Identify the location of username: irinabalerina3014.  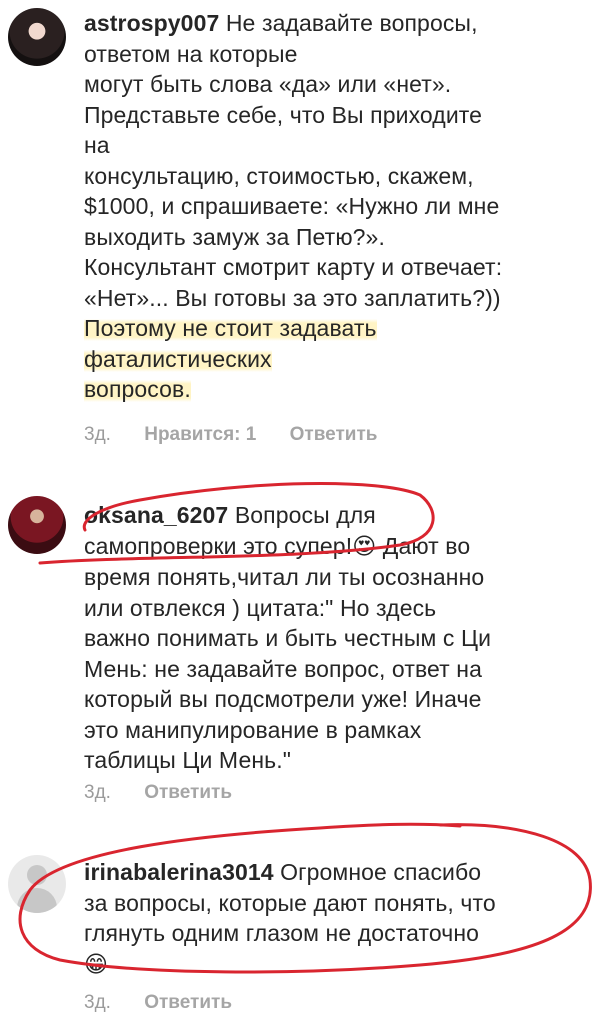
(179, 872).